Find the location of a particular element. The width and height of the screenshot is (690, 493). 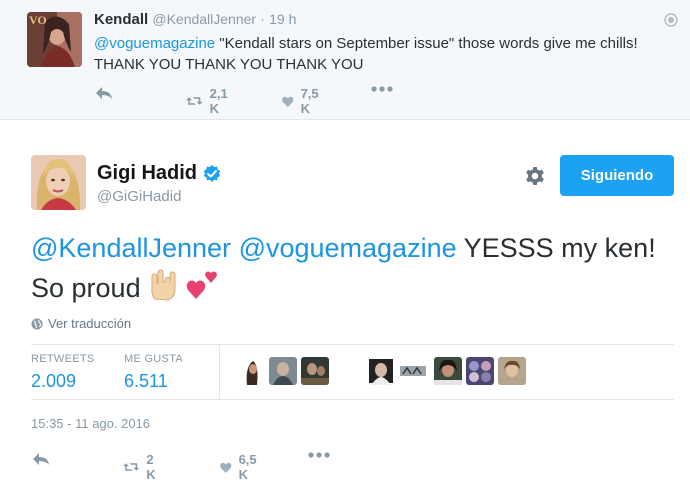

like-button: 7,5 K is located at coordinates (302, 101).